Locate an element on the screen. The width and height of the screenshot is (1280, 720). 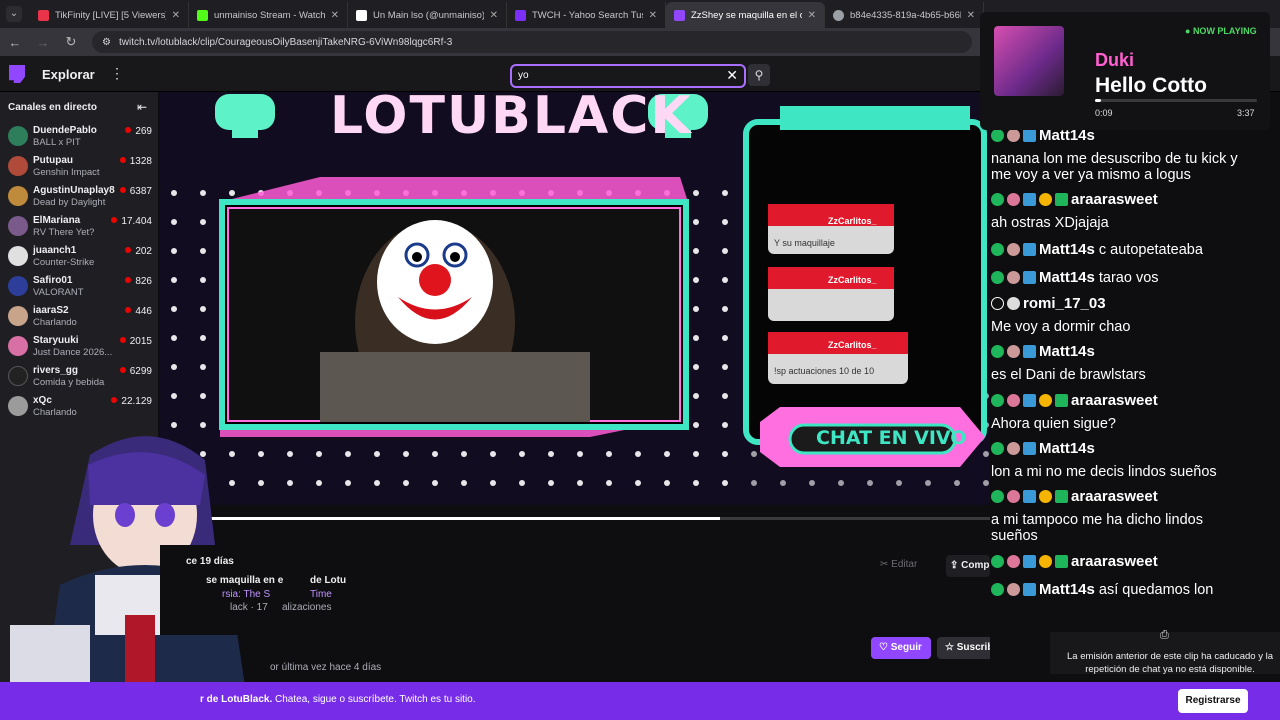
channel-name: ElMariana is located at coordinates (57, 220).